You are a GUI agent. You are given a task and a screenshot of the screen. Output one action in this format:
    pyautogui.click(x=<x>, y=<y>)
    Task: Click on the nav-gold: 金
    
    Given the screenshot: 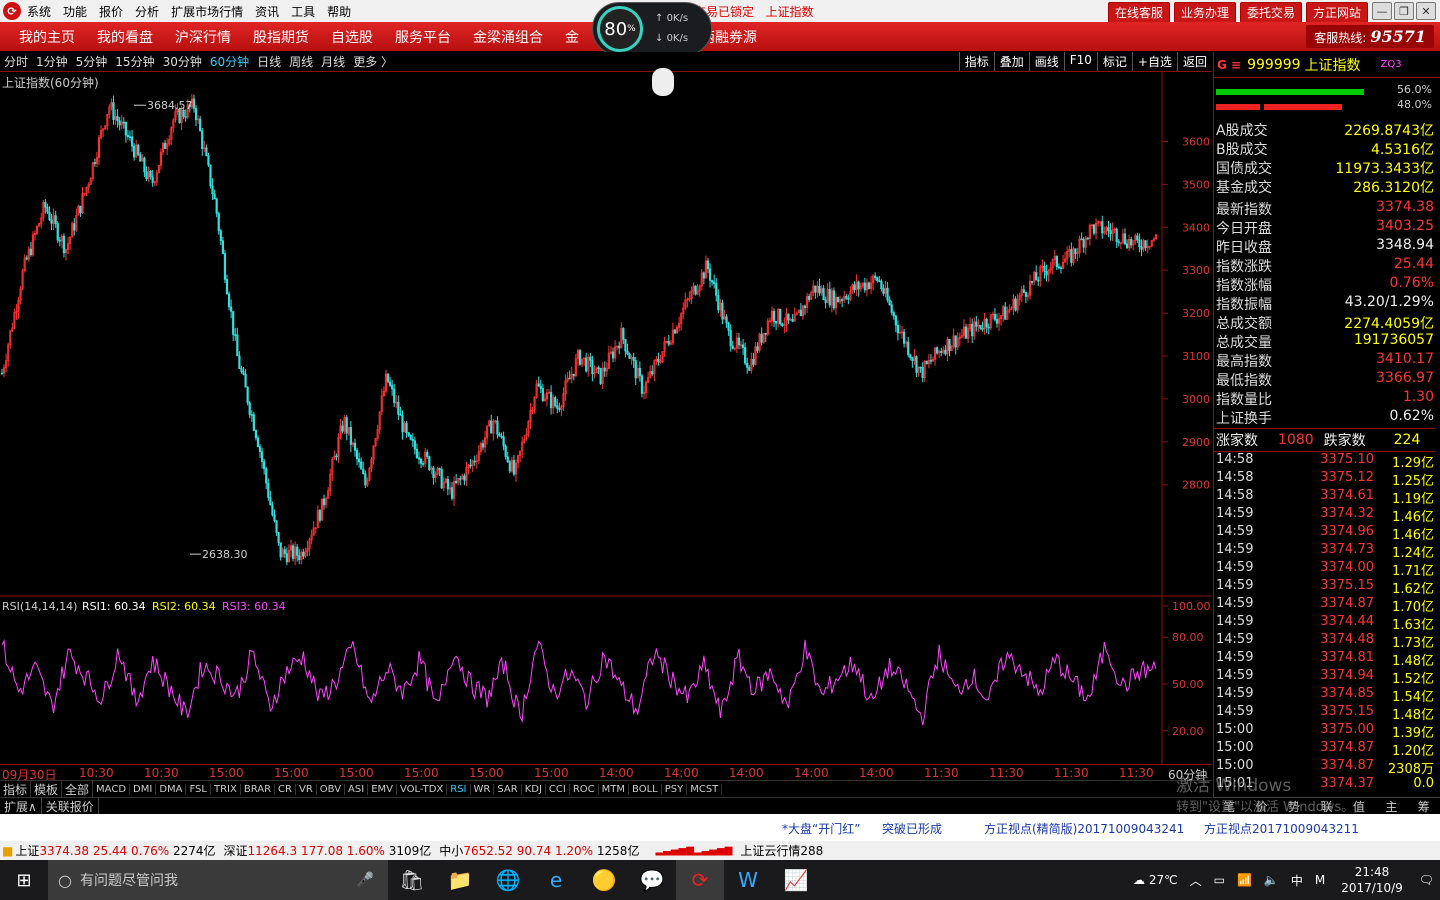 What is the action you would take?
    pyautogui.click(x=572, y=37)
    